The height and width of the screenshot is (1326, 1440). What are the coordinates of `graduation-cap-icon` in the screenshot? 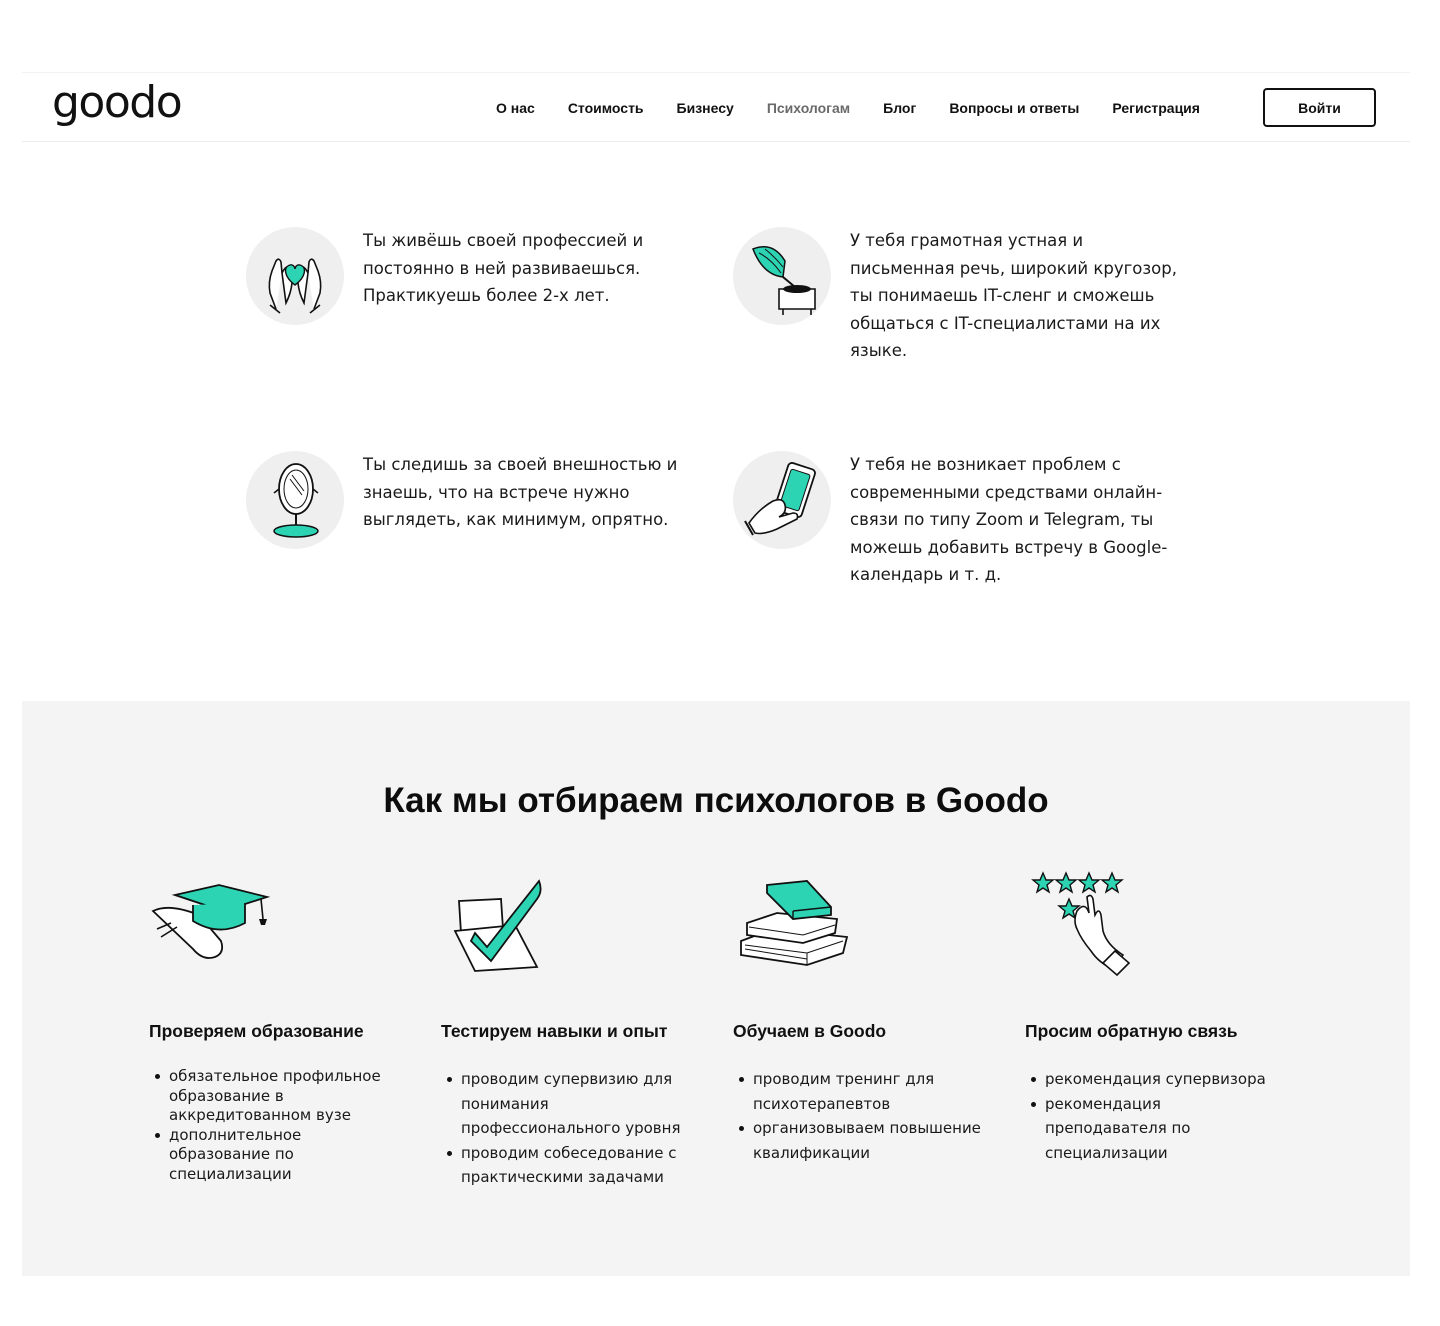 It's located at (211, 921).